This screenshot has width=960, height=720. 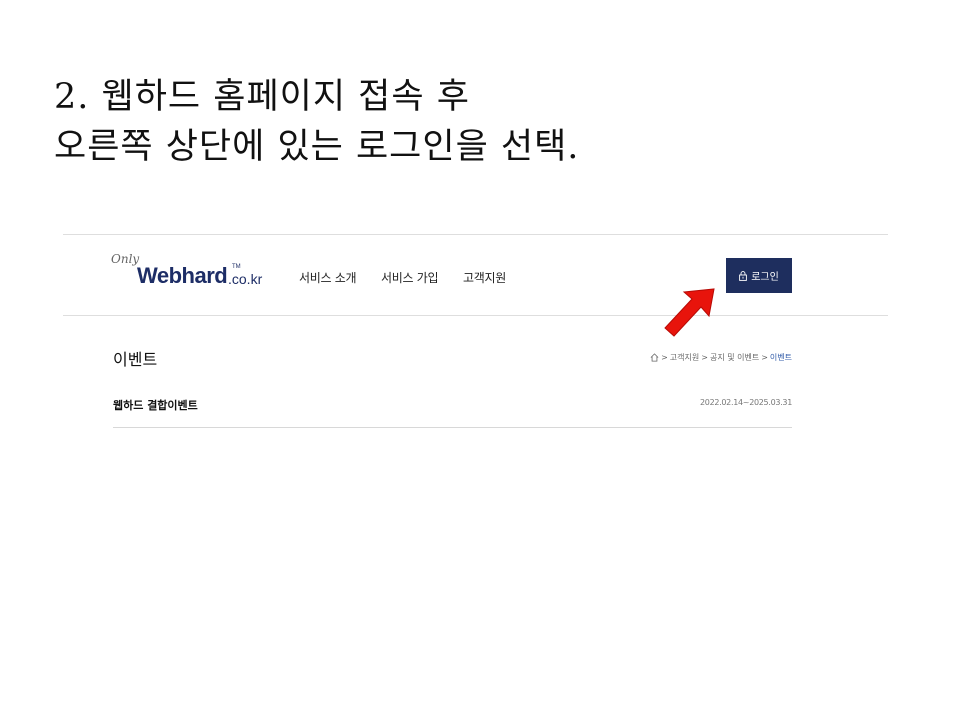 What do you see at coordinates (743, 275) in the screenshot?
I see `lock-icon` at bounding box center [743, 275].